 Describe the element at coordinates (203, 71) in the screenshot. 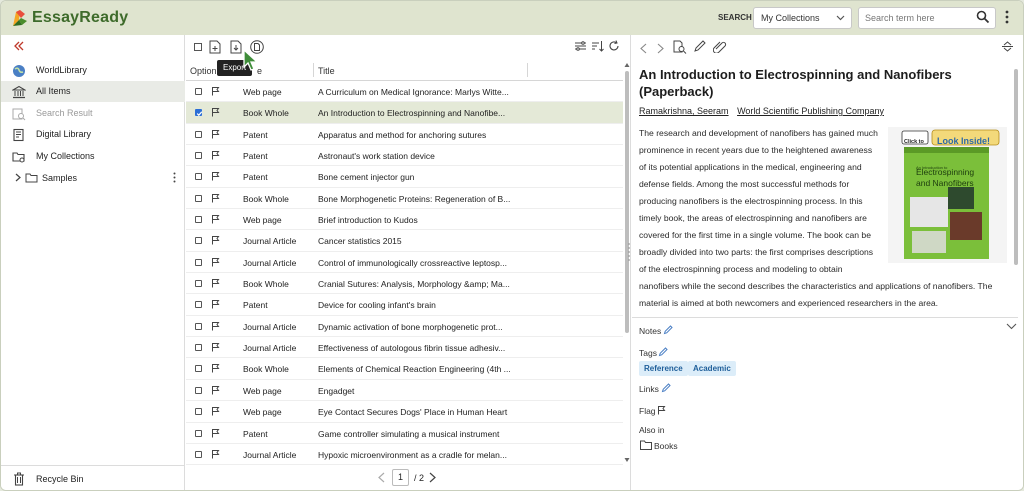

I see `column-options: Option` at that location.